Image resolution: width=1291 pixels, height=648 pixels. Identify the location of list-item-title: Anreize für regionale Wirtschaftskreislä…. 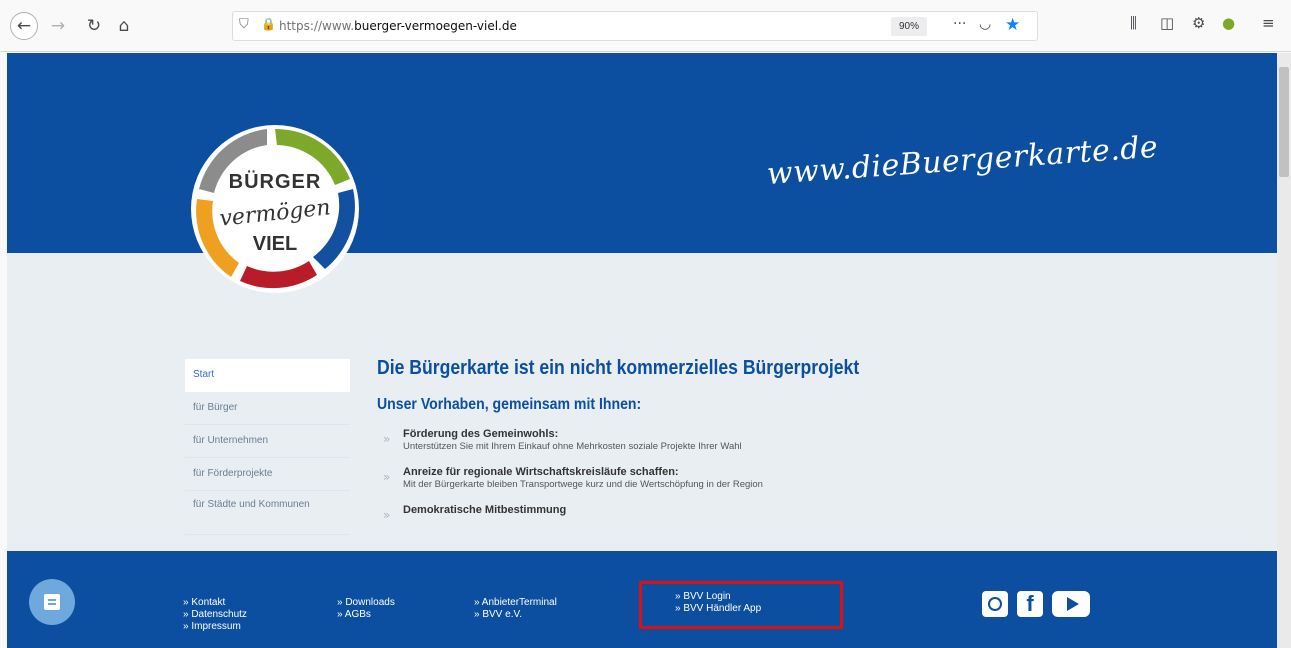
(541, 472).